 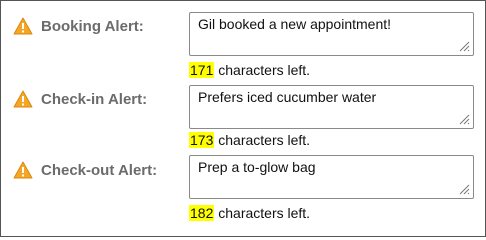 I want to click on booking-alert-label: Booking Alert:, so click(x=92, y=26).